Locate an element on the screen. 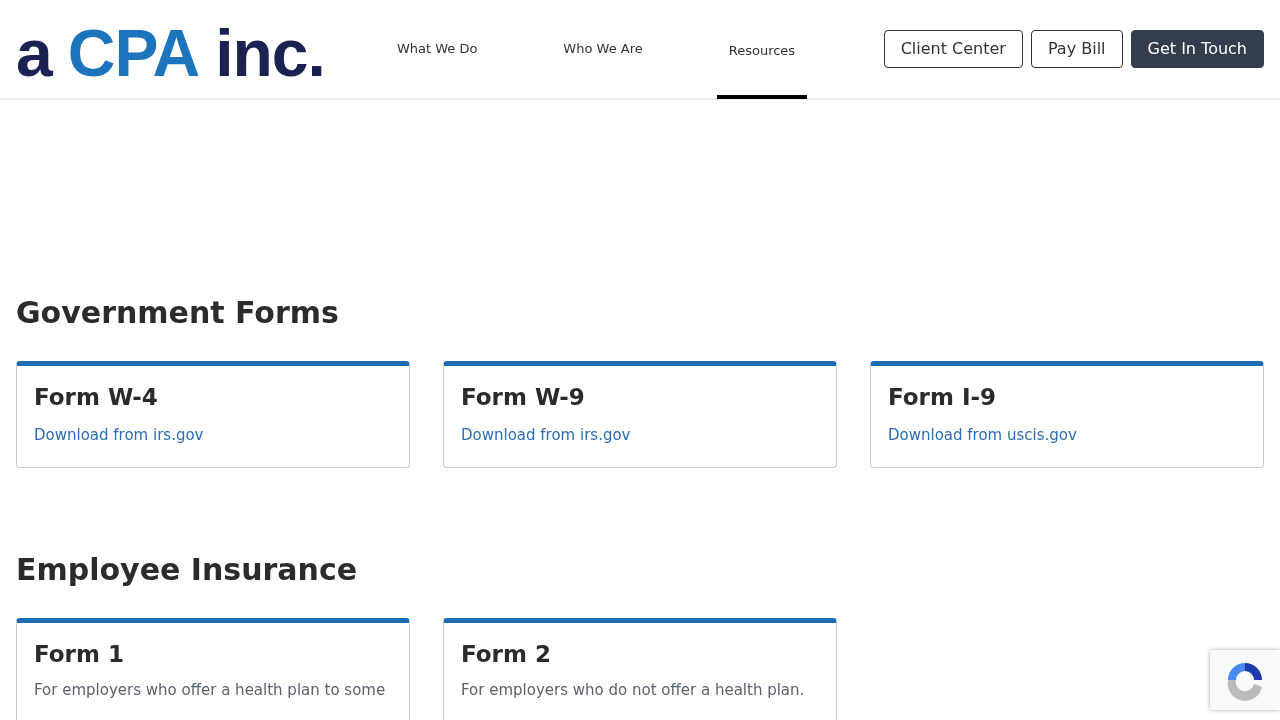 The height and width of the screenshot is (720, 1280). card-description: For employers who do not offer a health plan. is located at coordinates (633, 690).